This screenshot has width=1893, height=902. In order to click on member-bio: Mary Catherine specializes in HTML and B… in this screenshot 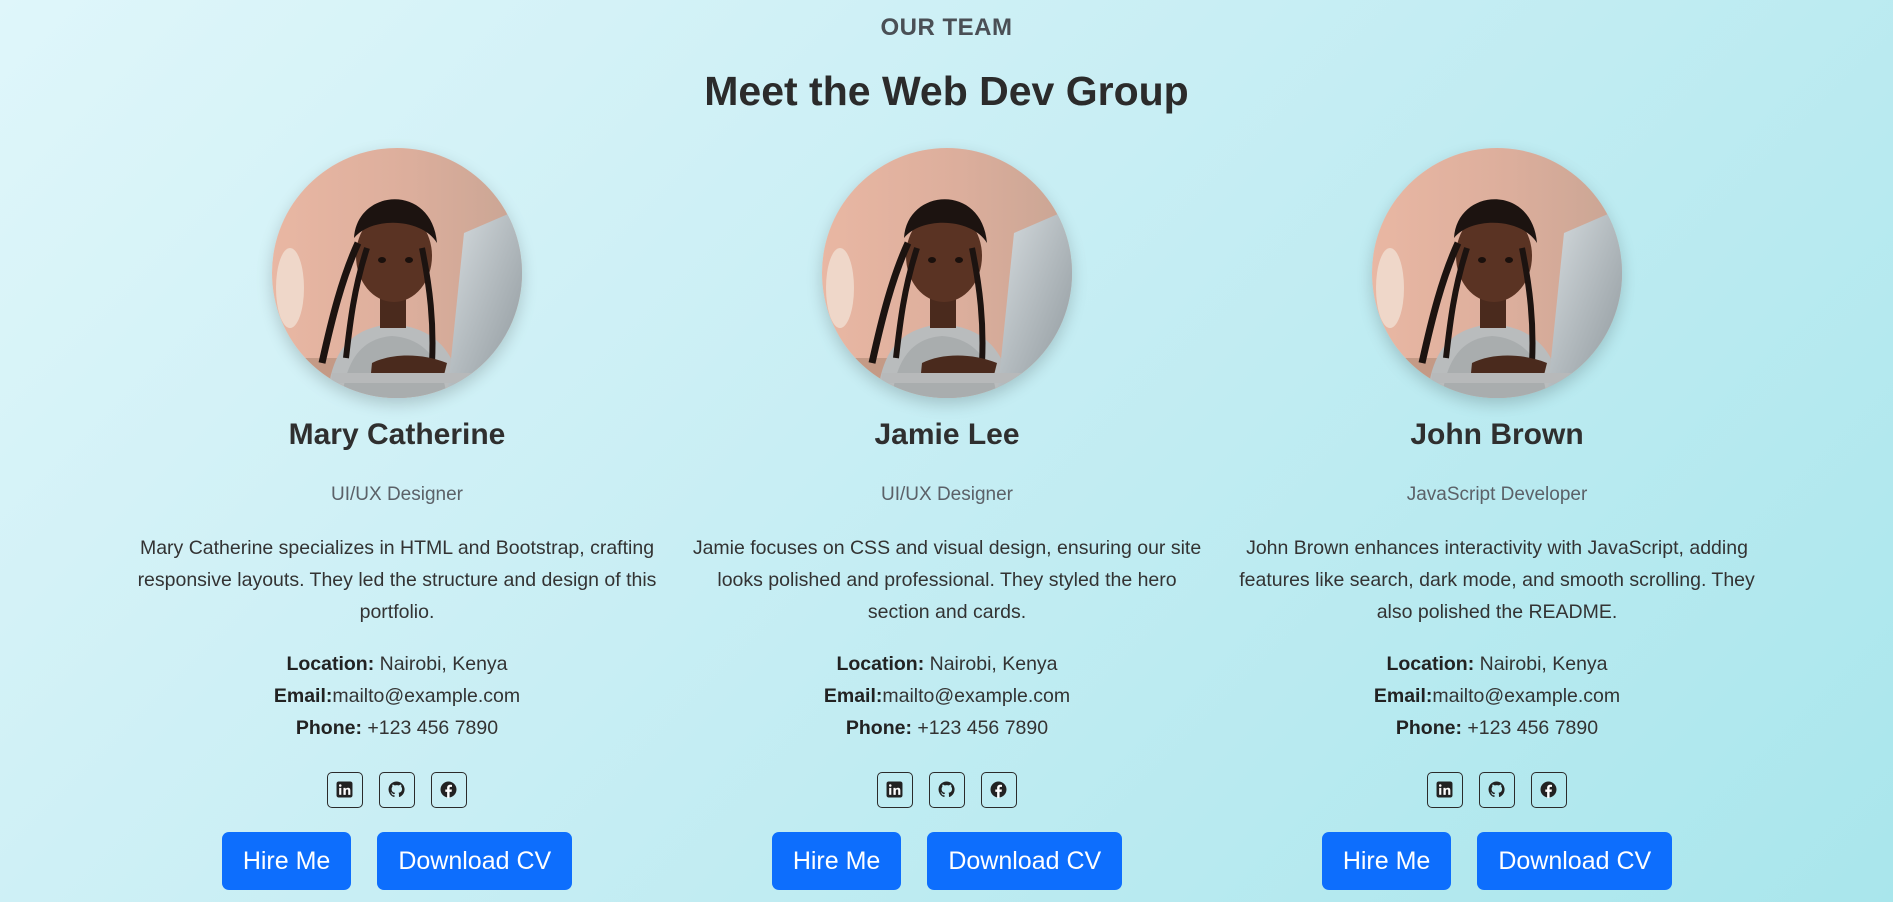, I will do `click(397, 580)`.